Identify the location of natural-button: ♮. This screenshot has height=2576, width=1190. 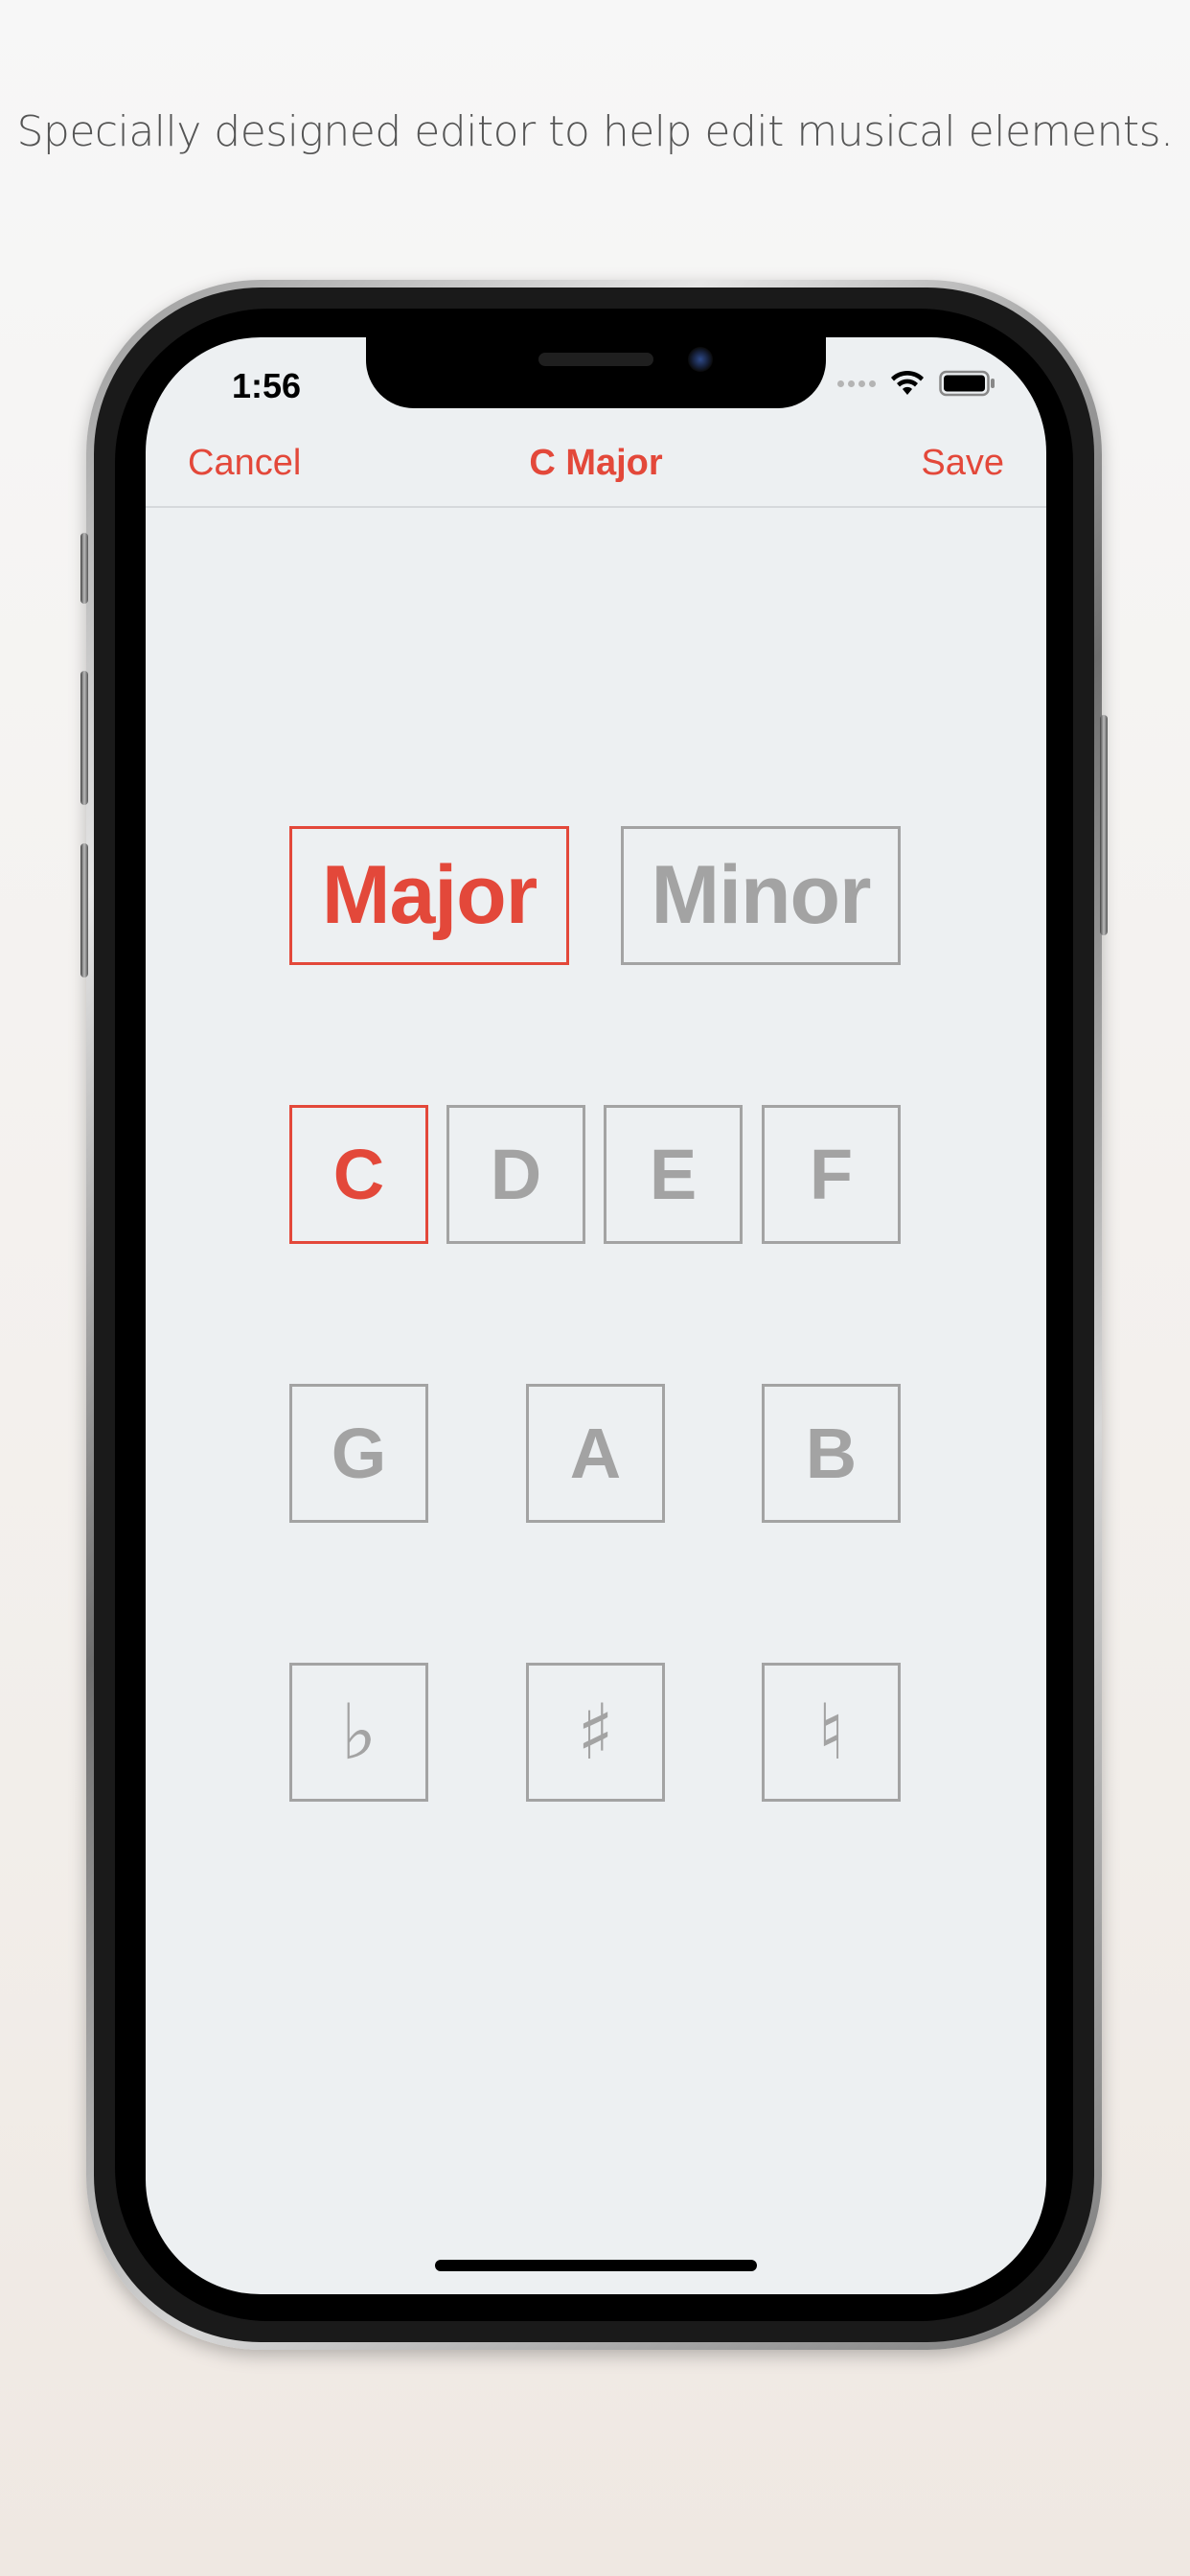
(832, 1732).